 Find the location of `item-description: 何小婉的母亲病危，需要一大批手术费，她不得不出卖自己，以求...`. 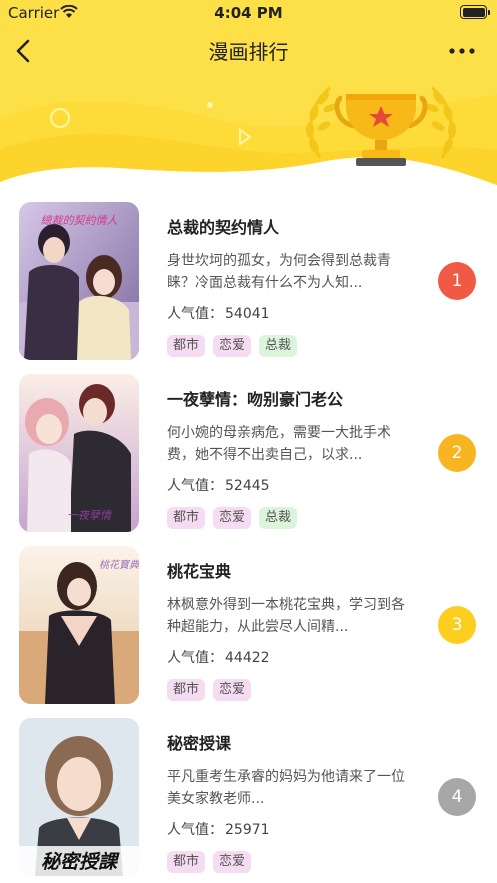

item-description: 何小婉的母亲病危，需要一大批手术费，她不得不出卖自己，以求... is located at coordinates (279, 444).